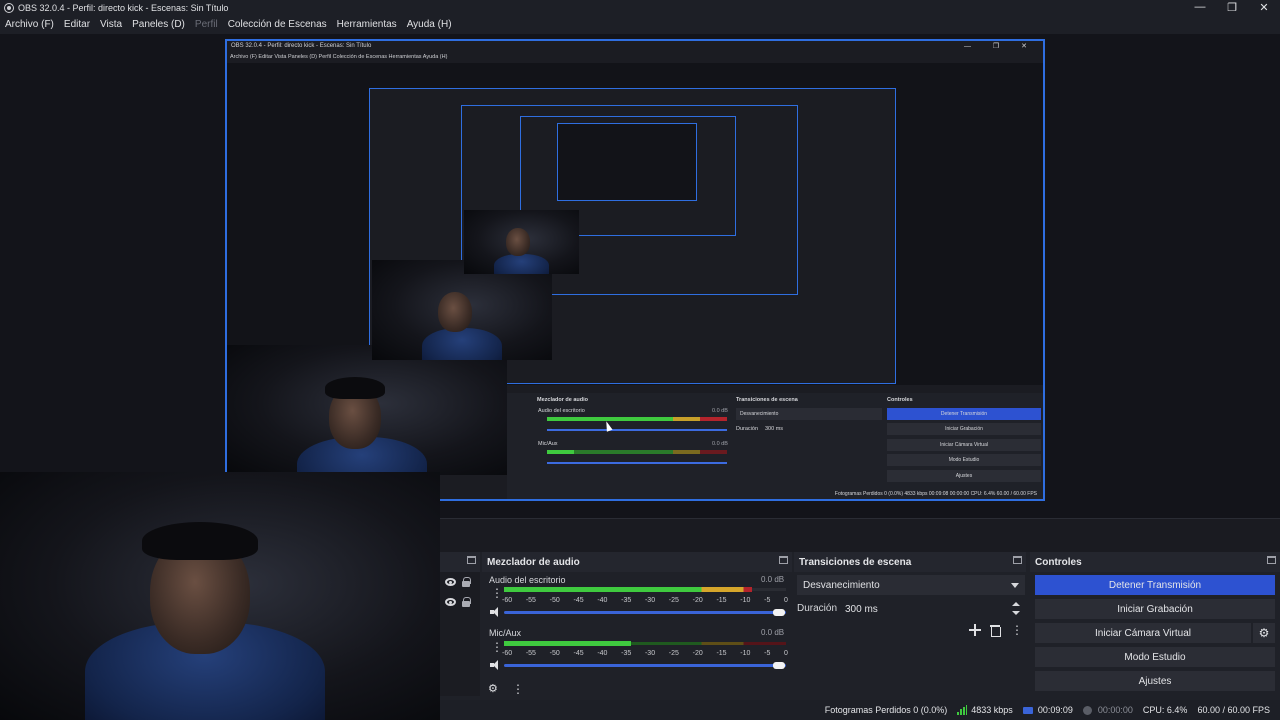  I want to click on minimize-button: —, so click(1200, 7).